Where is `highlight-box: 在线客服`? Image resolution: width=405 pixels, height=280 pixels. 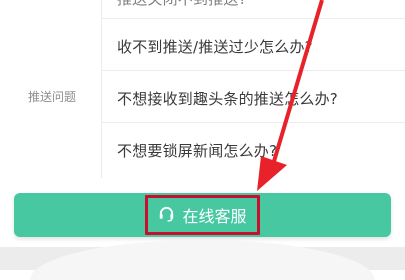
highlight-box: 在线客服 is located at coordinates (202, 215).